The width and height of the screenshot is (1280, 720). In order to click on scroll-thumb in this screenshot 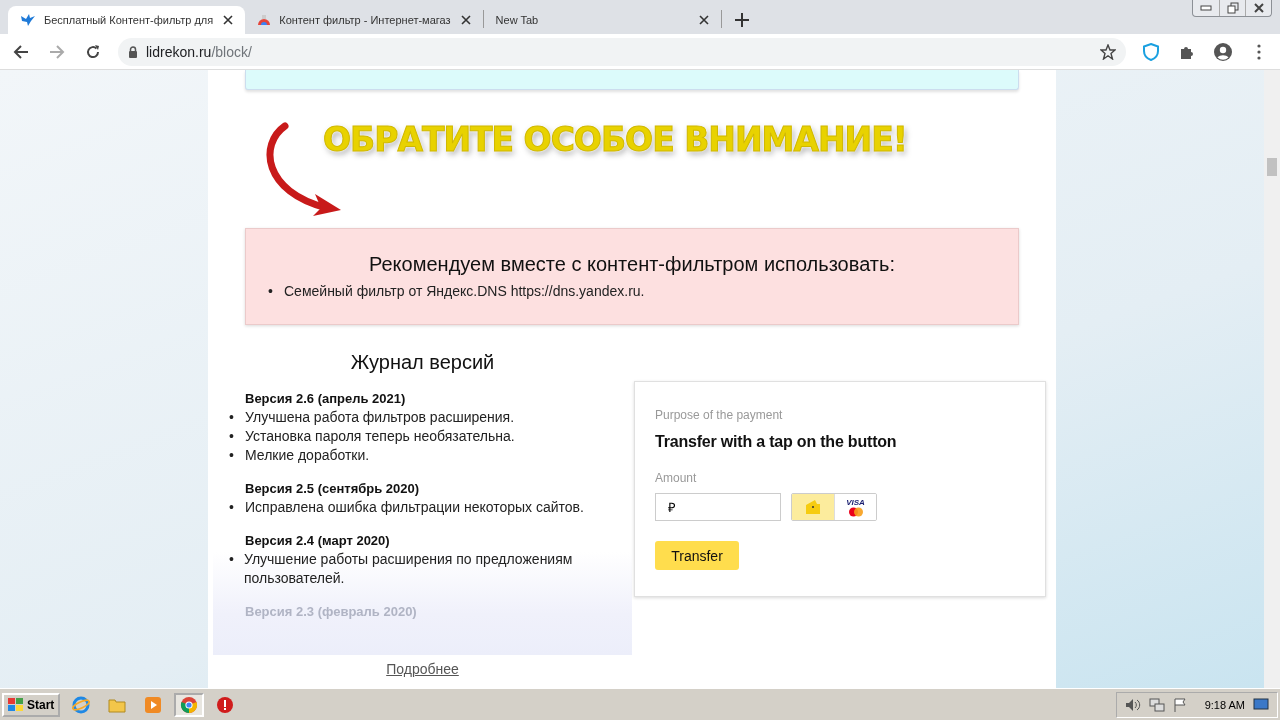, I will do `click(1272, 167)`.